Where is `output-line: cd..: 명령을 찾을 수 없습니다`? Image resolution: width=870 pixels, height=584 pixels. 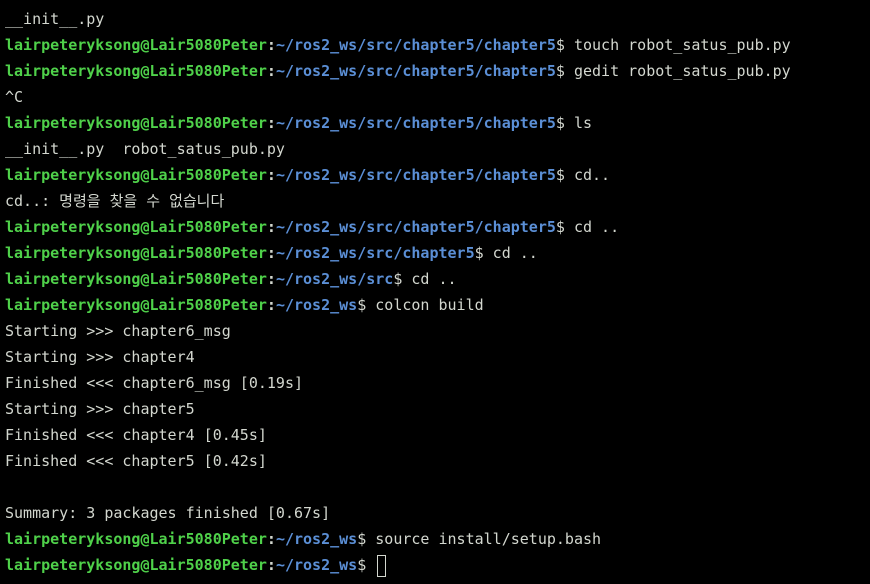
output-line: cd..: 명령을 찾을 수 없습니다 is located at coordinates (437, 201).